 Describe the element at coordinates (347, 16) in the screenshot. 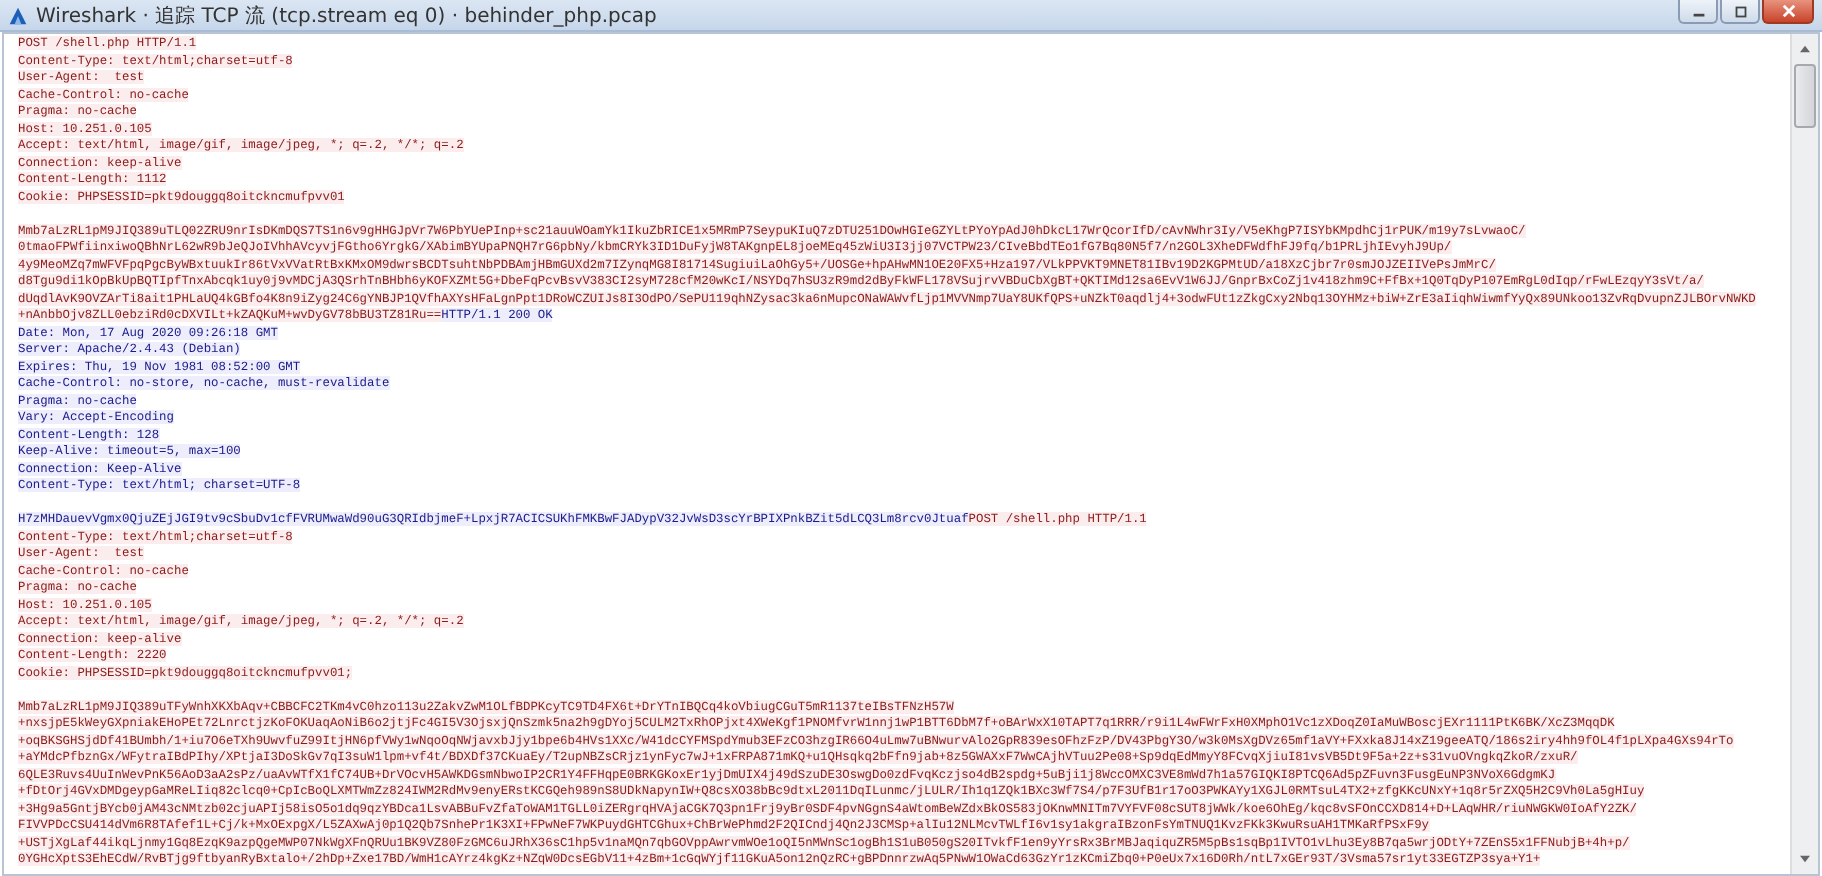

I see `window-title: Wireshark · 追踪 TCP 流 (tcp.stream eq 0) · behinder_php.pcap` at that location.